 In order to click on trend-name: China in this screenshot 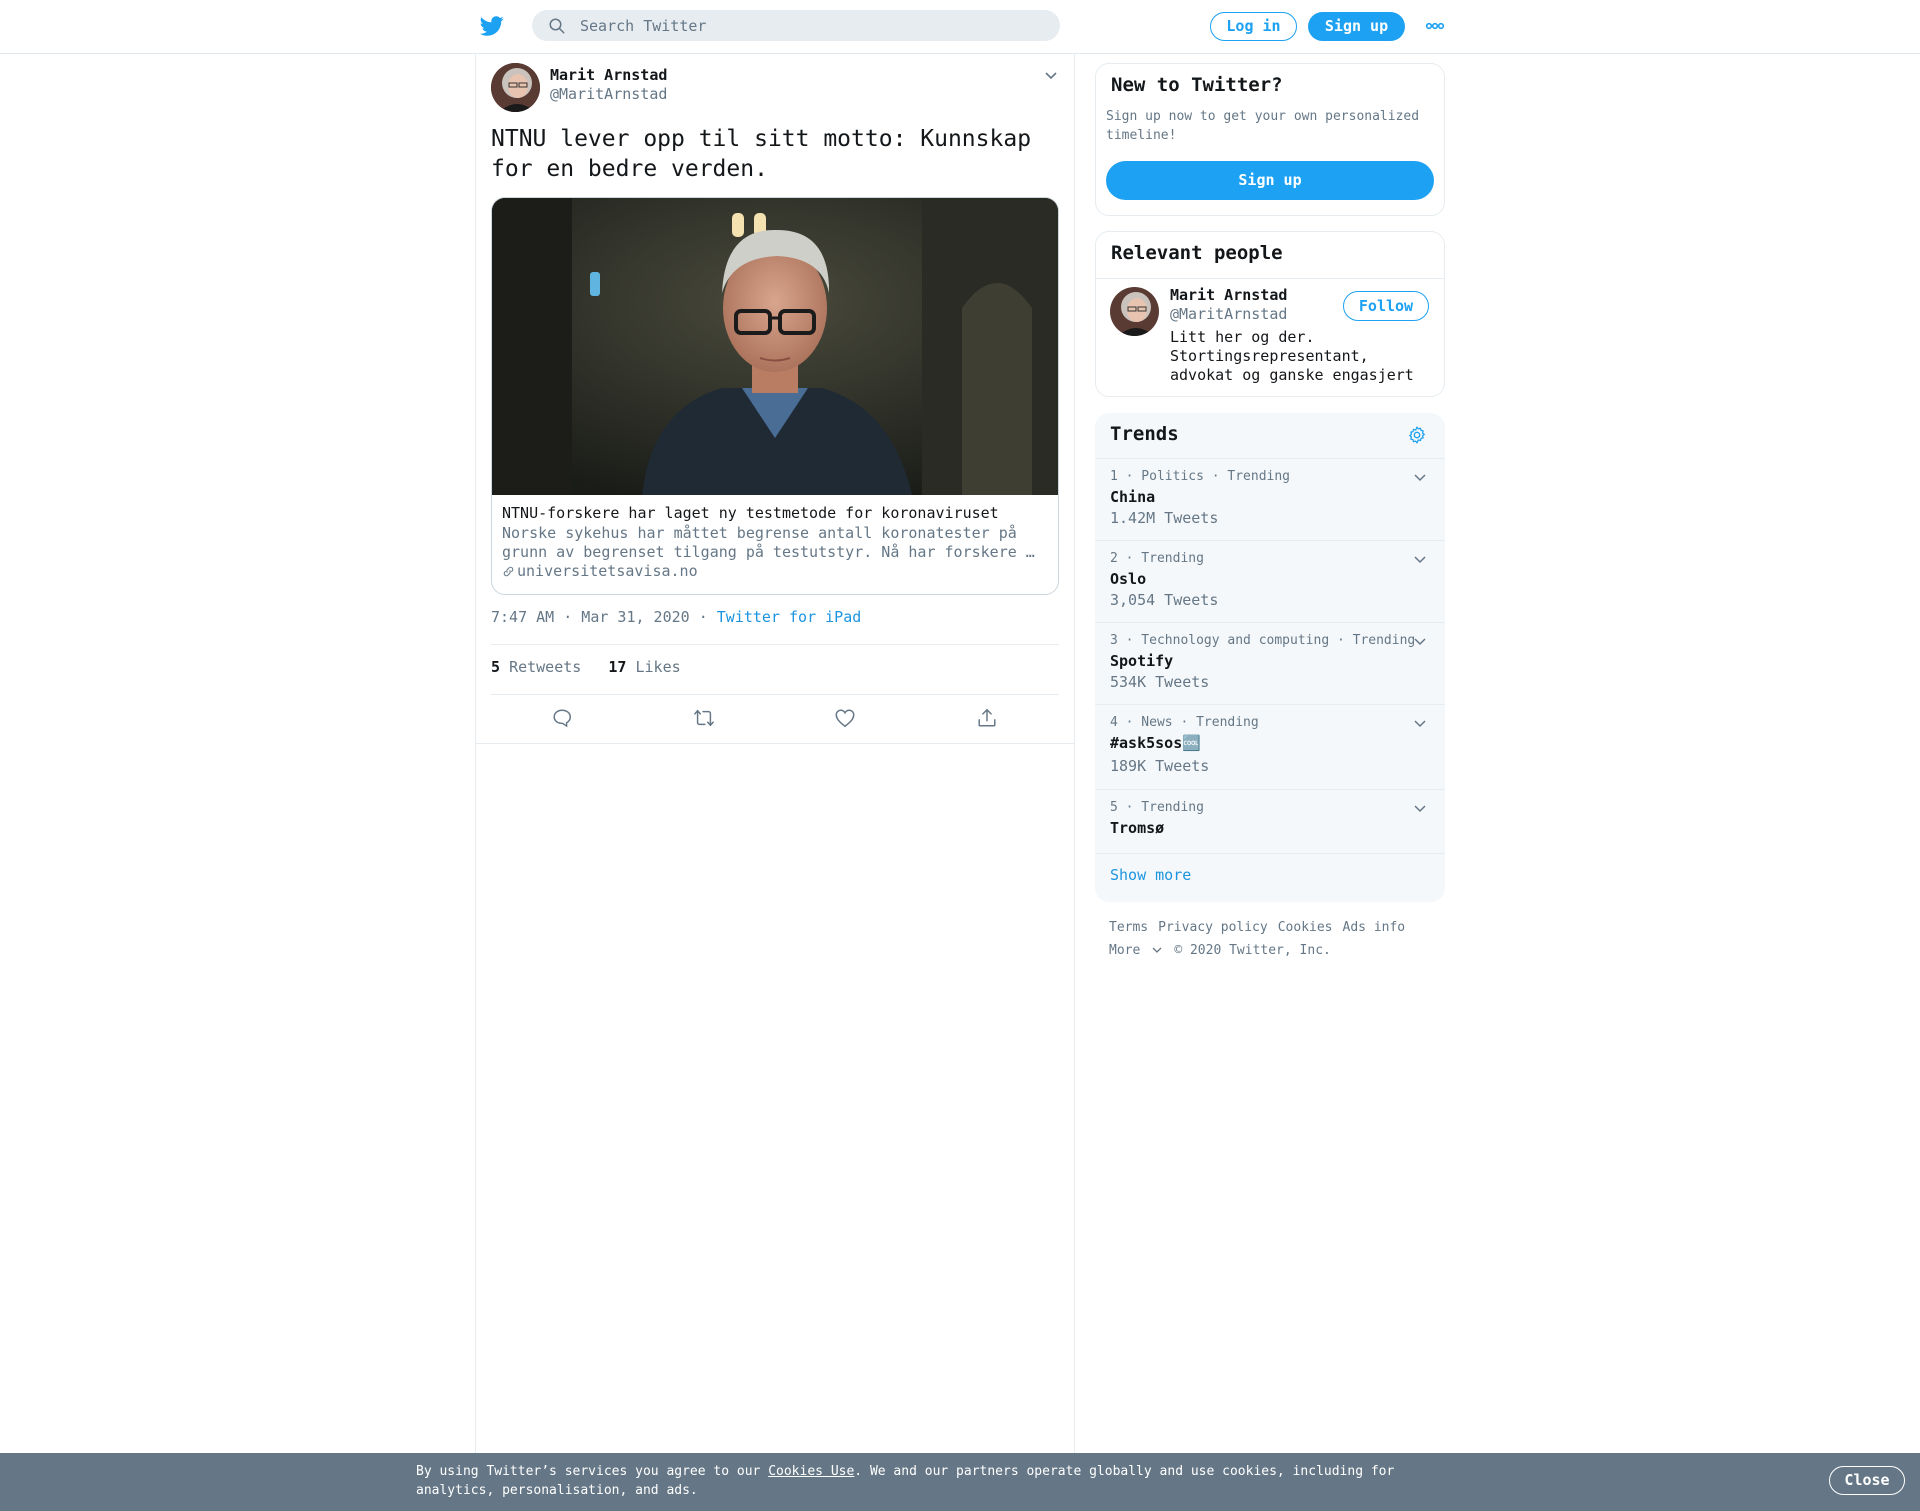, I will do `click(1133, 497)`.